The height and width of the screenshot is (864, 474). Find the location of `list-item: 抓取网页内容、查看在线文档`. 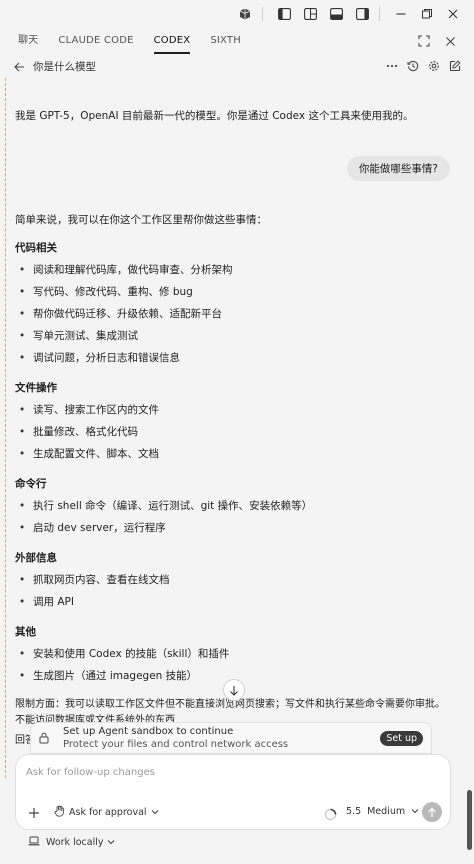

list-item: 抓取网页内容、查看在线文档 is located at coordinates (237, 580).